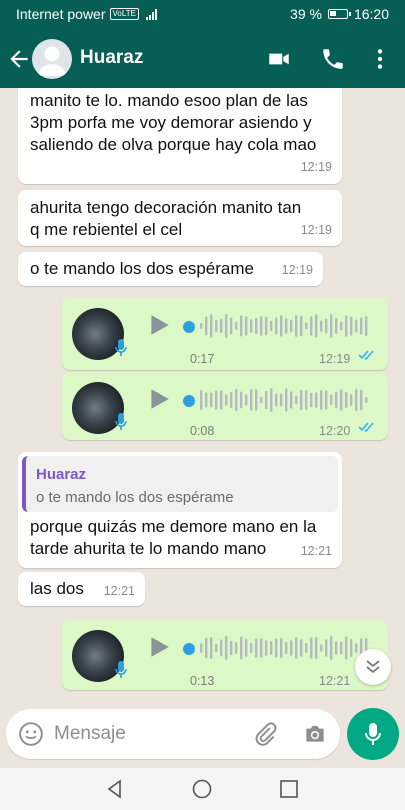  Describe the element at coordinates (173, 734) in the screenshot. I see `message-input-box: Mensaje` at that location.